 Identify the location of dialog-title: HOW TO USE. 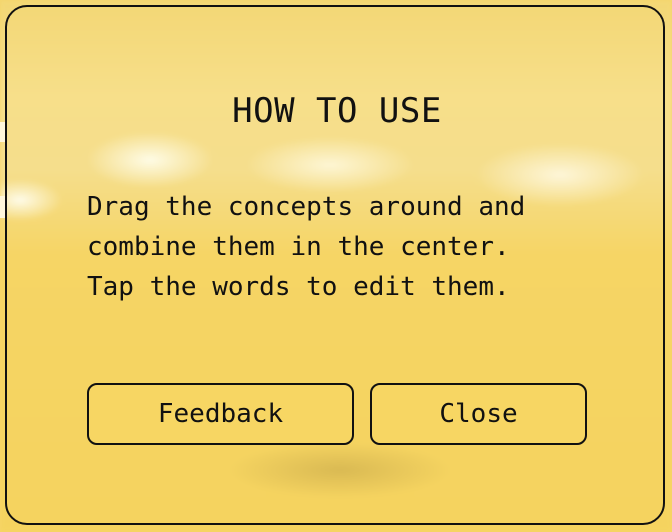
(337, 111).